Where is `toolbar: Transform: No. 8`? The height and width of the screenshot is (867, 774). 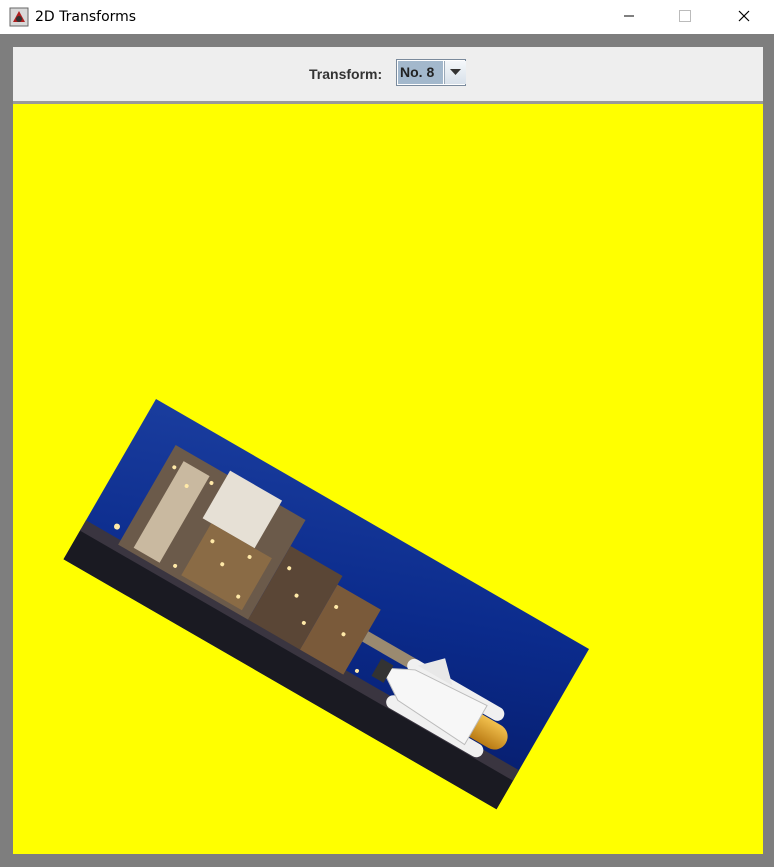
toolbar: Transform: No. 8 is located at coordinates (388, 75).